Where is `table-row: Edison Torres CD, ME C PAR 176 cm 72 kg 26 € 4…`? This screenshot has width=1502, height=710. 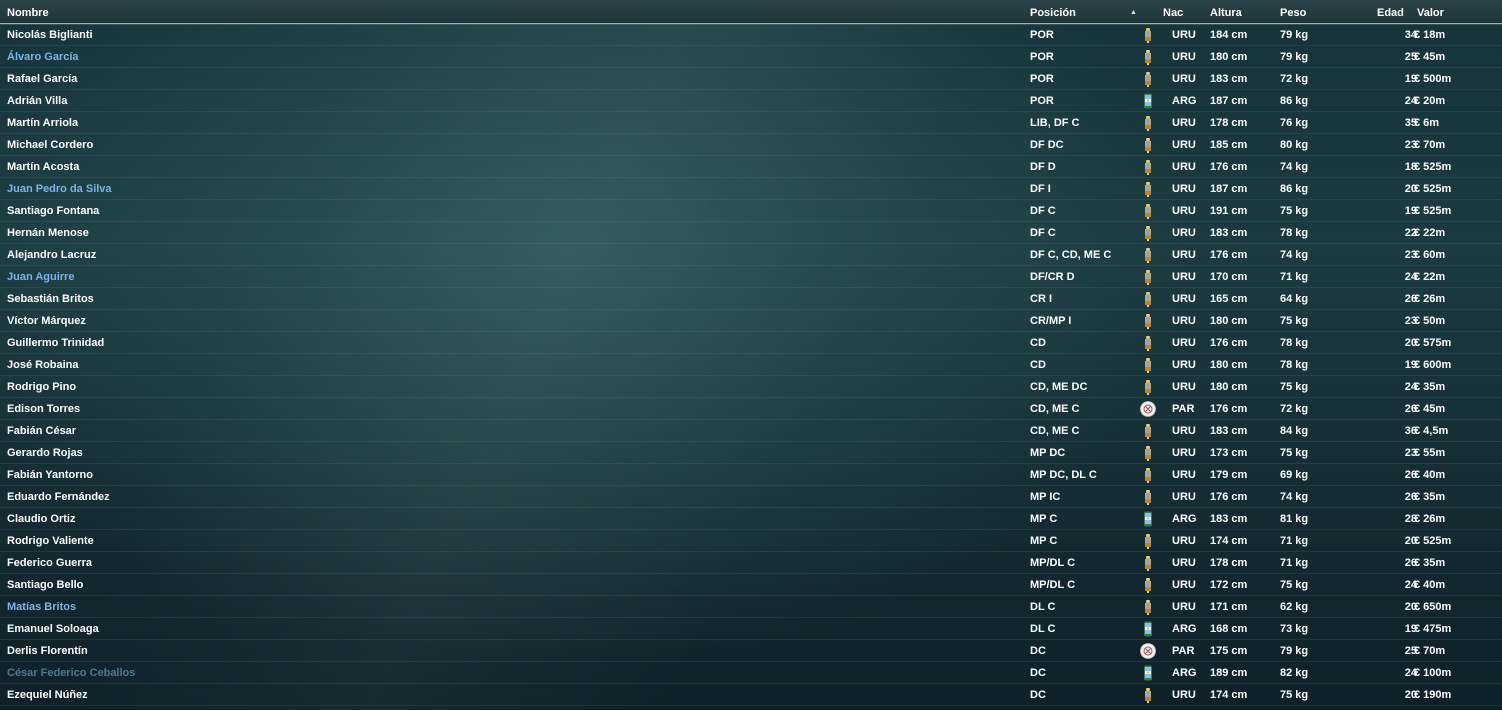
table-row: Edison Torres CD, ME C PAR 176 cm 72 kg 26 € 4… is located at coordinates (751, 409).